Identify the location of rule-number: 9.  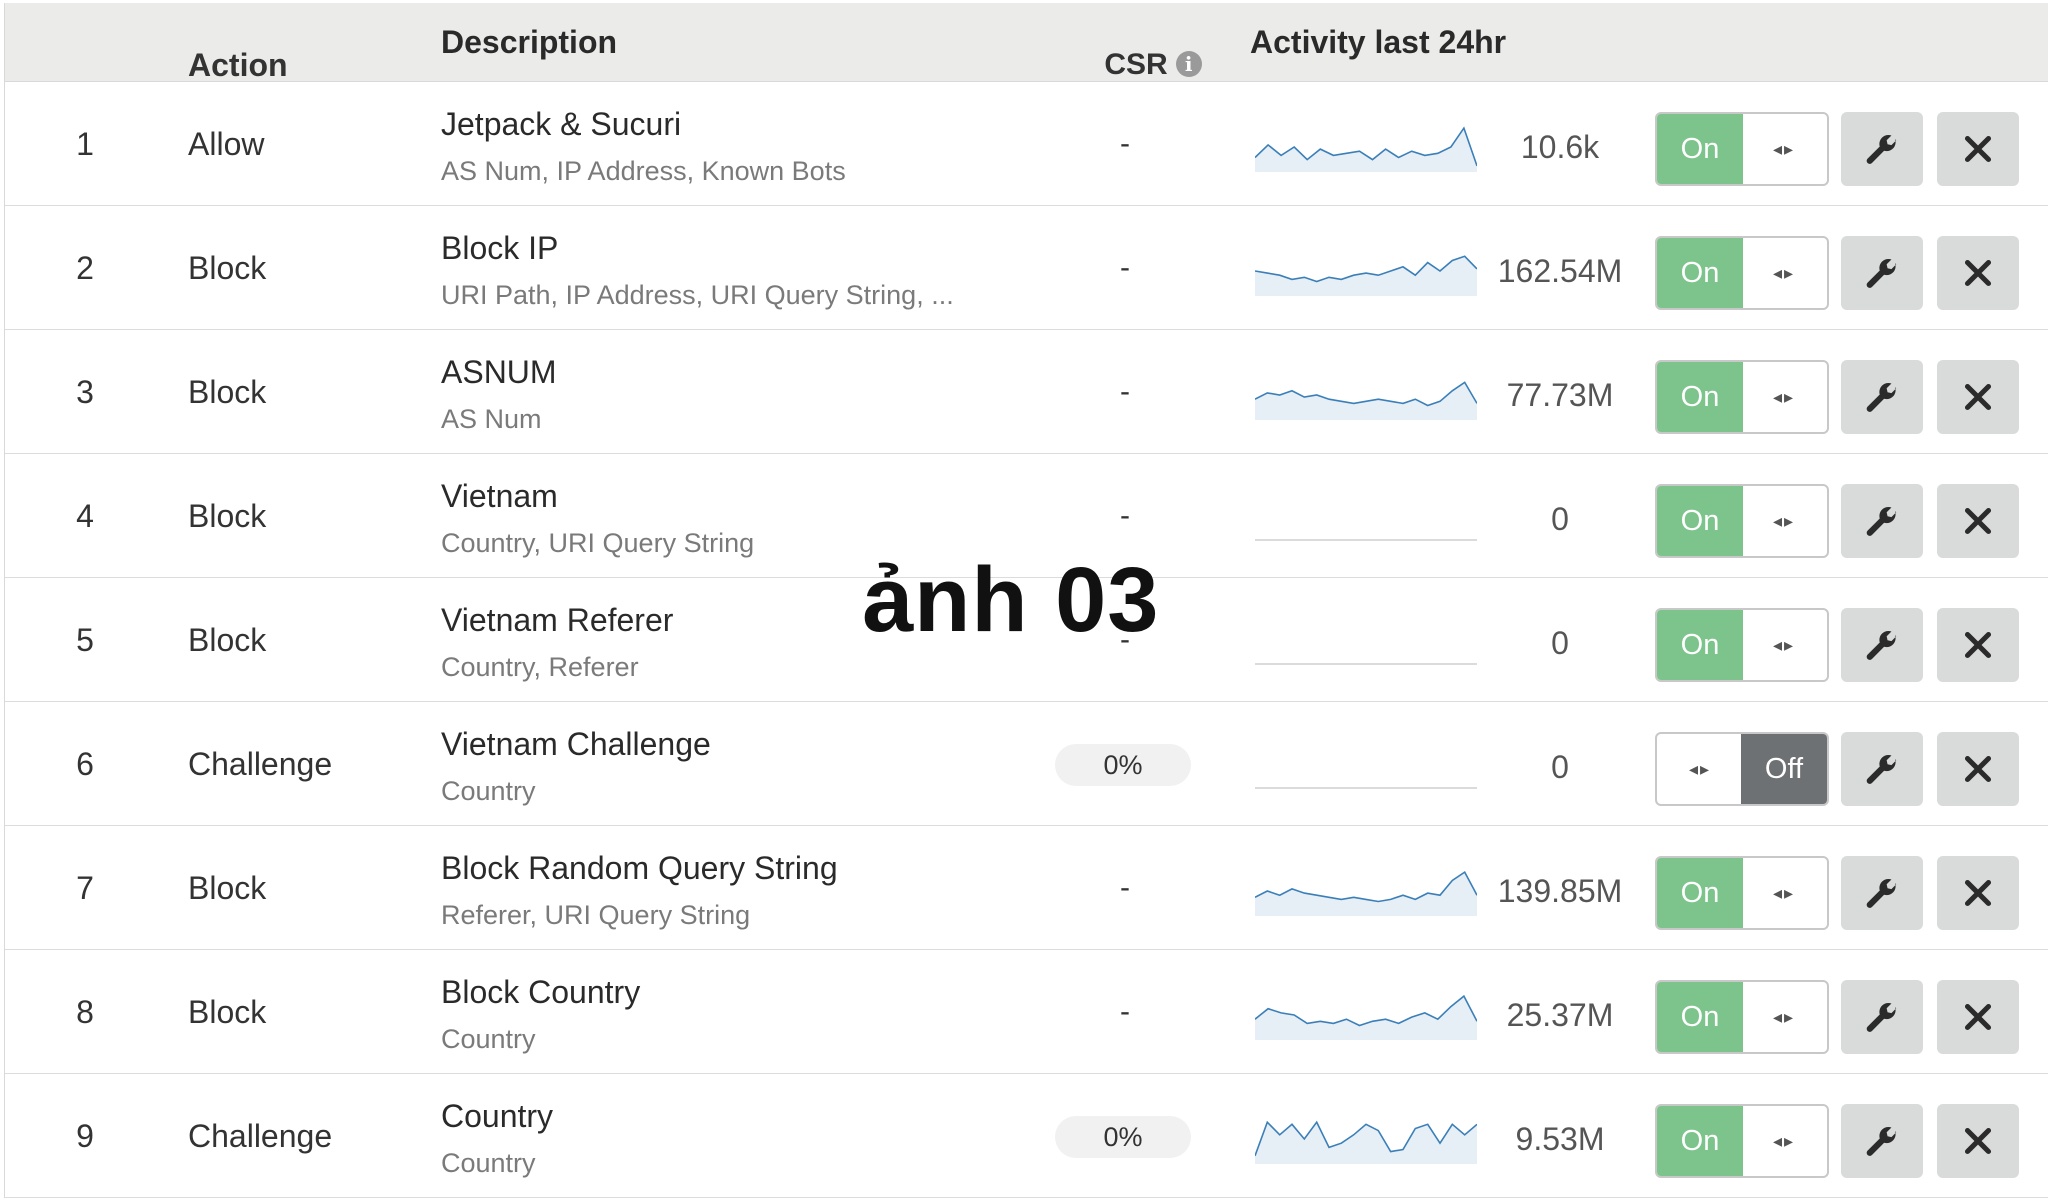
(85, 1136).